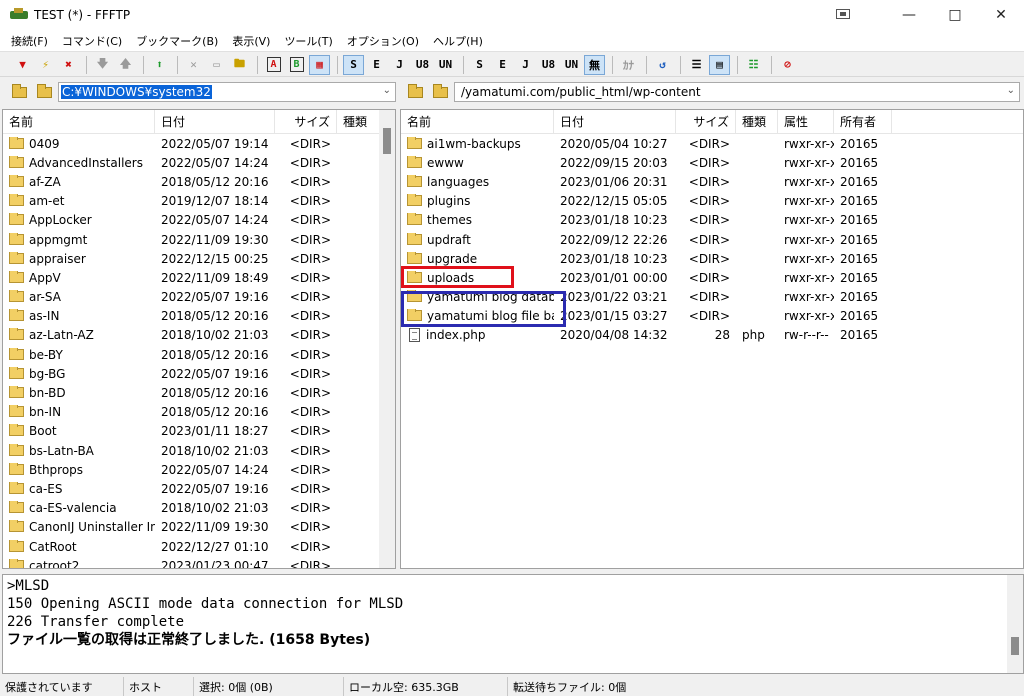 This screenshot has height=696, width=1024. I want to click on jis-icon: J, so click(399, 64).